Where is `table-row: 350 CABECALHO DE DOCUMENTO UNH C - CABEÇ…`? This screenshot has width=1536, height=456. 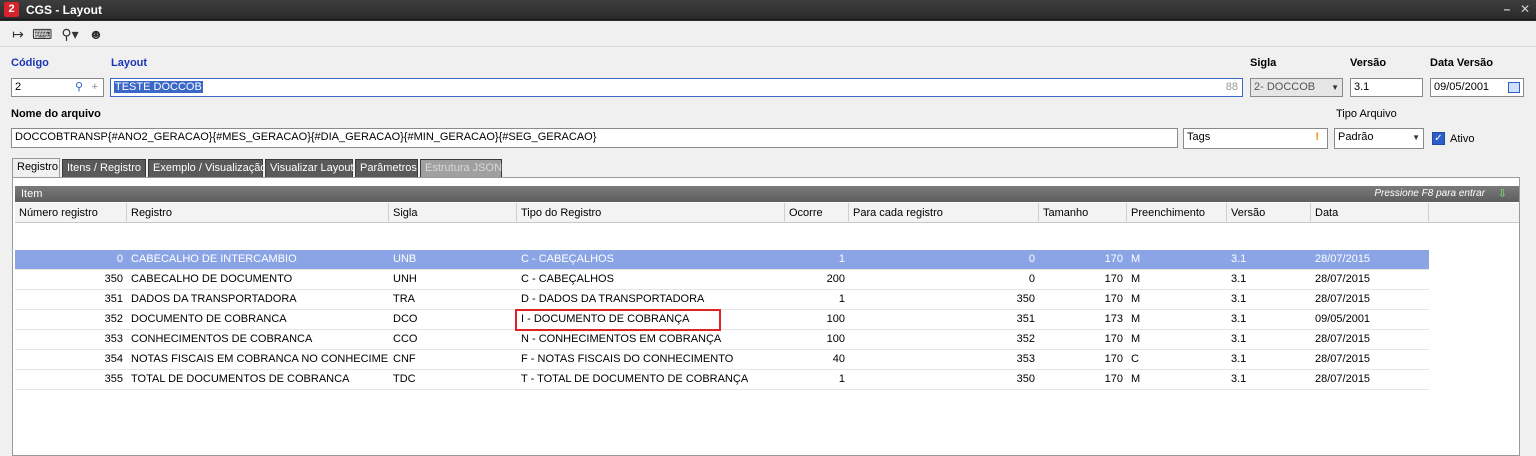 table-row: 350 CABECALHO DE DOCUMENTO UNH C - CABEÇ… is located at coordinates (722, 280).